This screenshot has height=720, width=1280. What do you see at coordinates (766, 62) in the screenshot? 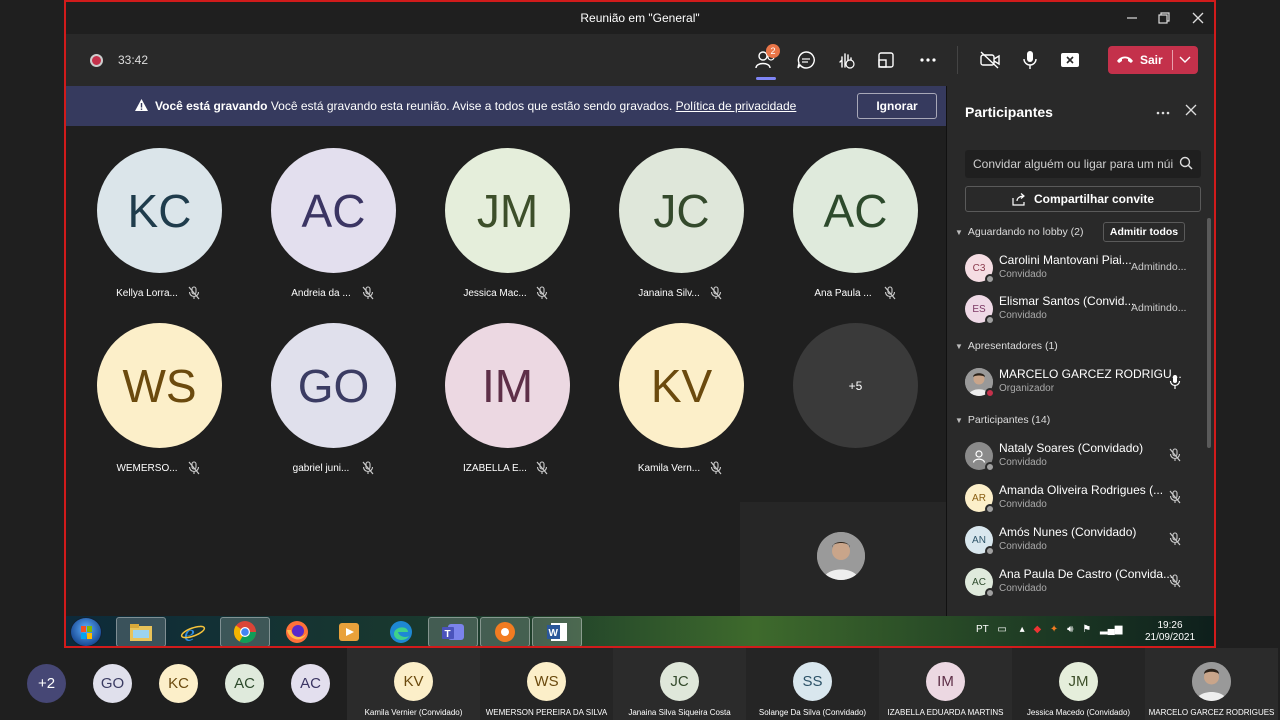
I see `show-participants-button: 2` at bounding box center [766, 62].